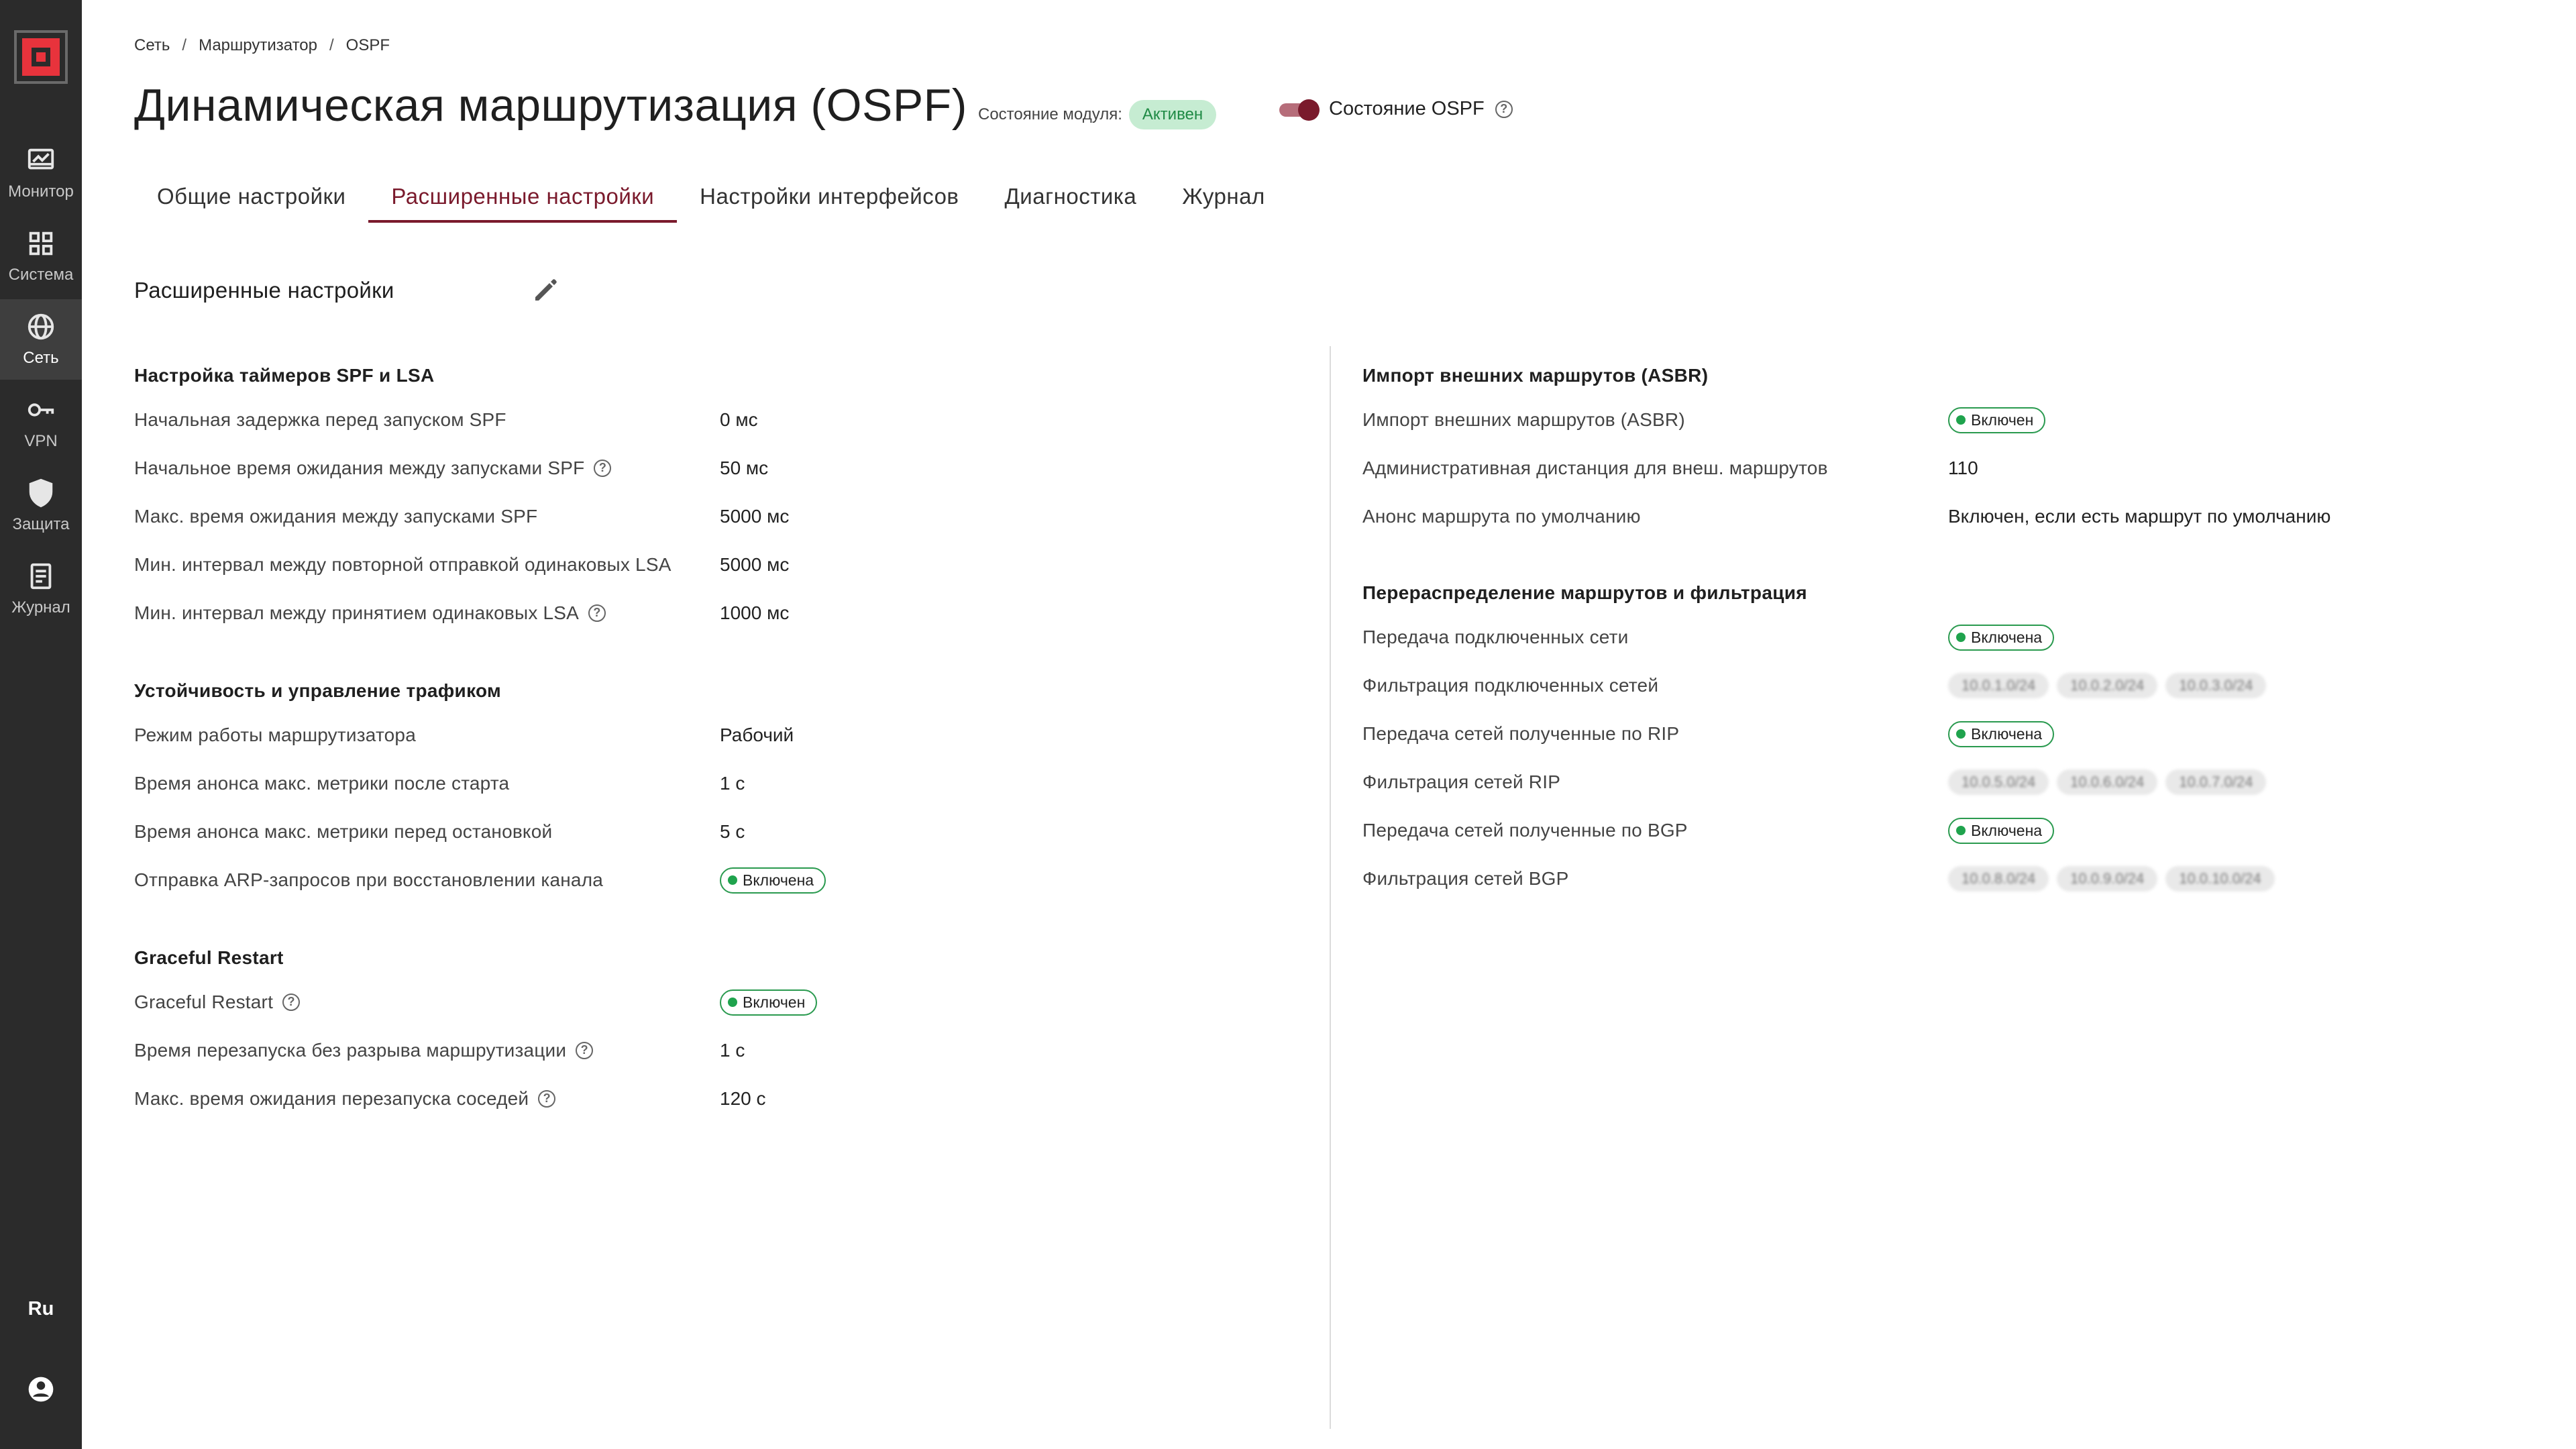  Describe the element at coordinates (41, 422) in the screenshot. I see `sidebar-item-vpn: VPN` at that location.